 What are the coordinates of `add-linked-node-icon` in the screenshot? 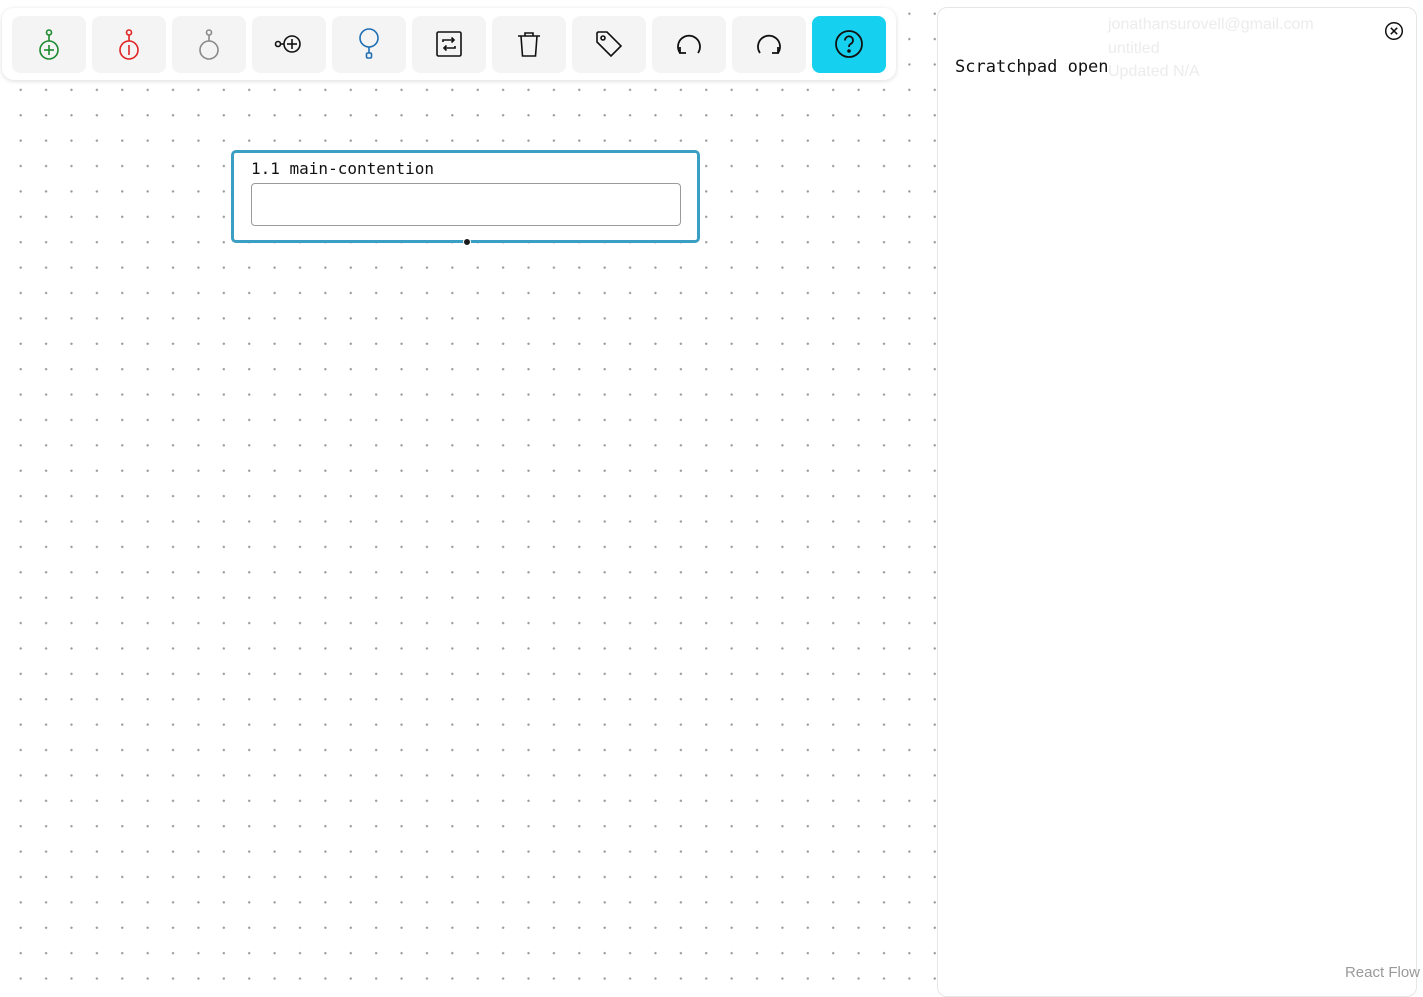 It's located at (287, 44).